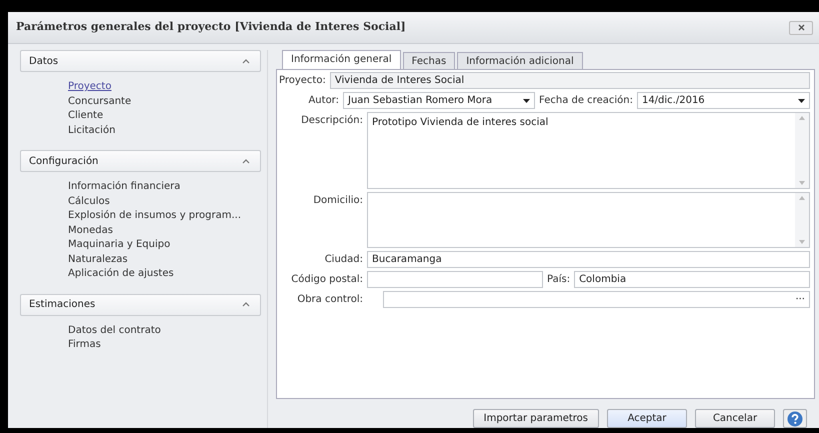 This screenshot has height=433, width=819. I want to click on input-field: ···, so click(596, 299).